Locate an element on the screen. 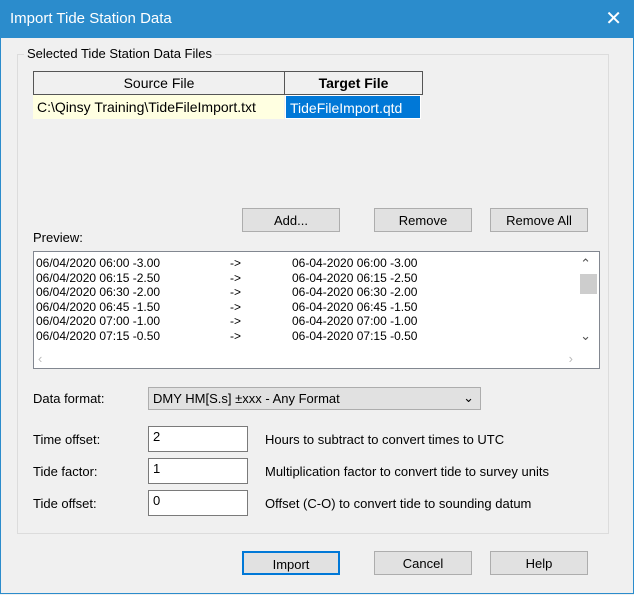 The height and width of the screenshot is (595, 634). preview-label: Preview: is located at coordinates (58, 237).